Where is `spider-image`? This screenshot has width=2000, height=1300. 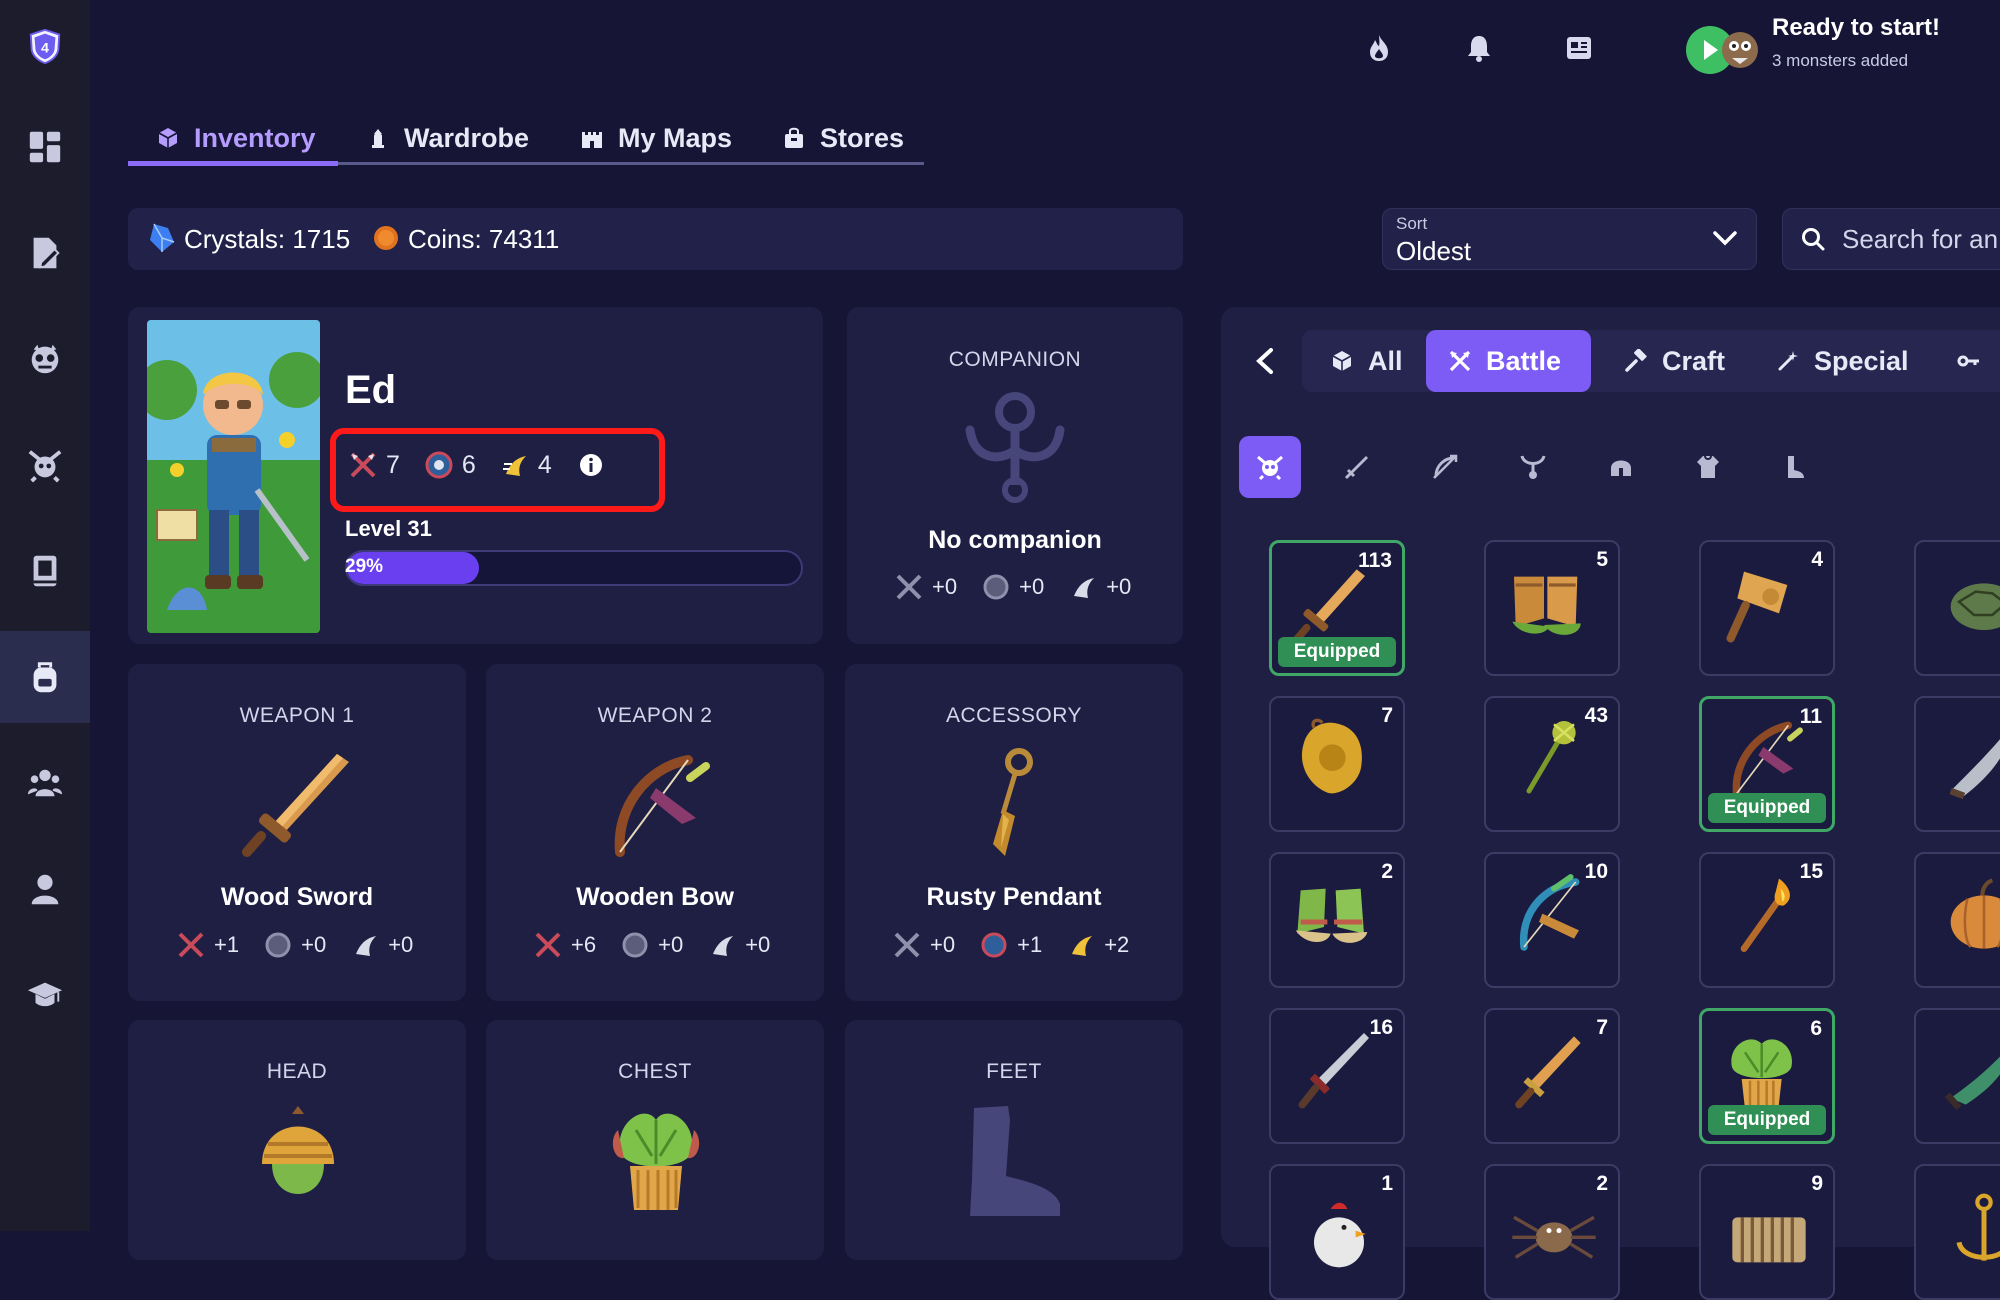 spider-image is located at coordinates (1554, 1237).